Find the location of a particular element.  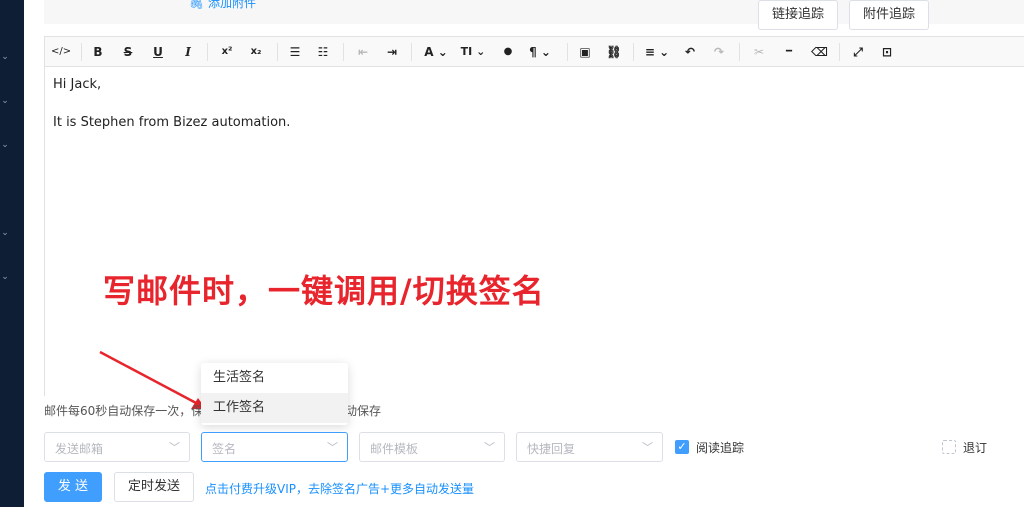

autosave-hint-tail: 动保存 is located at coordinates (363, 411).